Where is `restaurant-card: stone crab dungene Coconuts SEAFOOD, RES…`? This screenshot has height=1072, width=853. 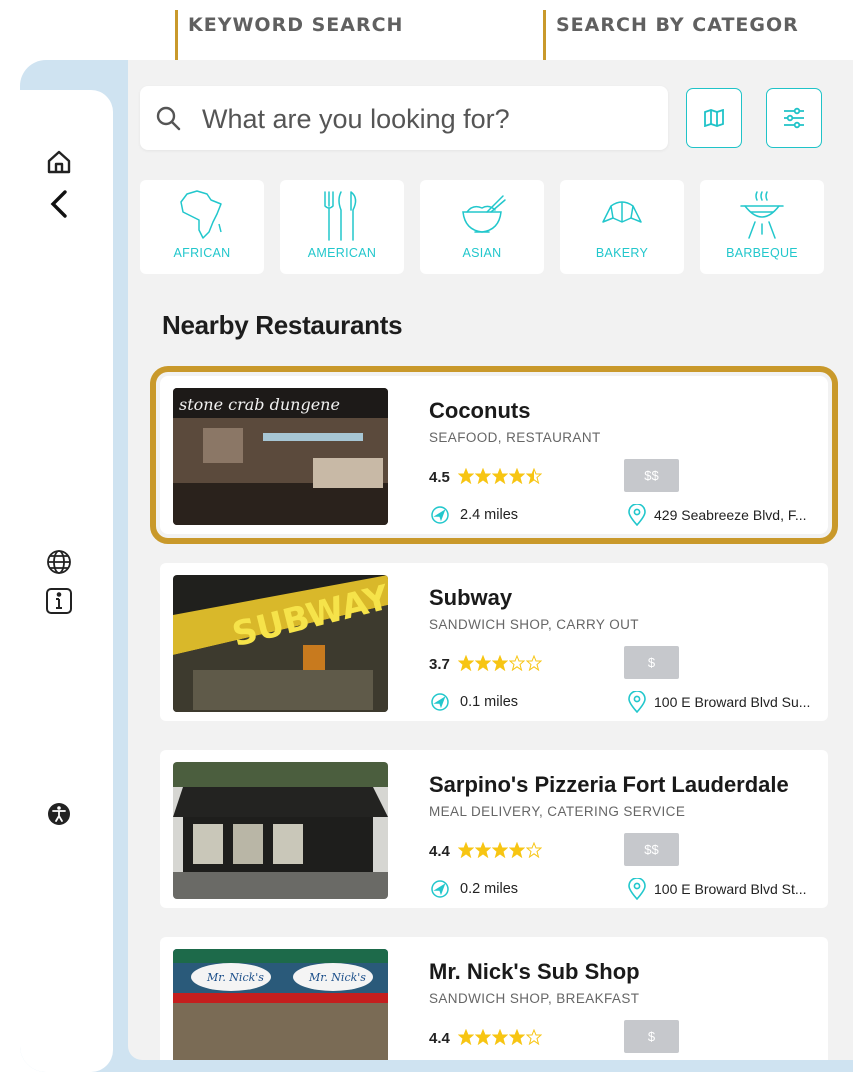 restaurant-card: stone crab dungene Coconuts SEAFOOD, RES… is located at coordinates (494, 455).